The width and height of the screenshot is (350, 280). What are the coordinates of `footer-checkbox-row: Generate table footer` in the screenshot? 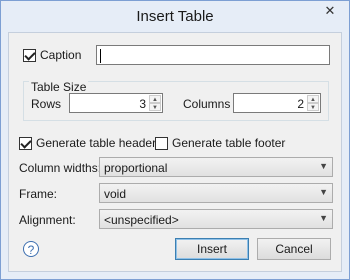 It's located at (220, 143).